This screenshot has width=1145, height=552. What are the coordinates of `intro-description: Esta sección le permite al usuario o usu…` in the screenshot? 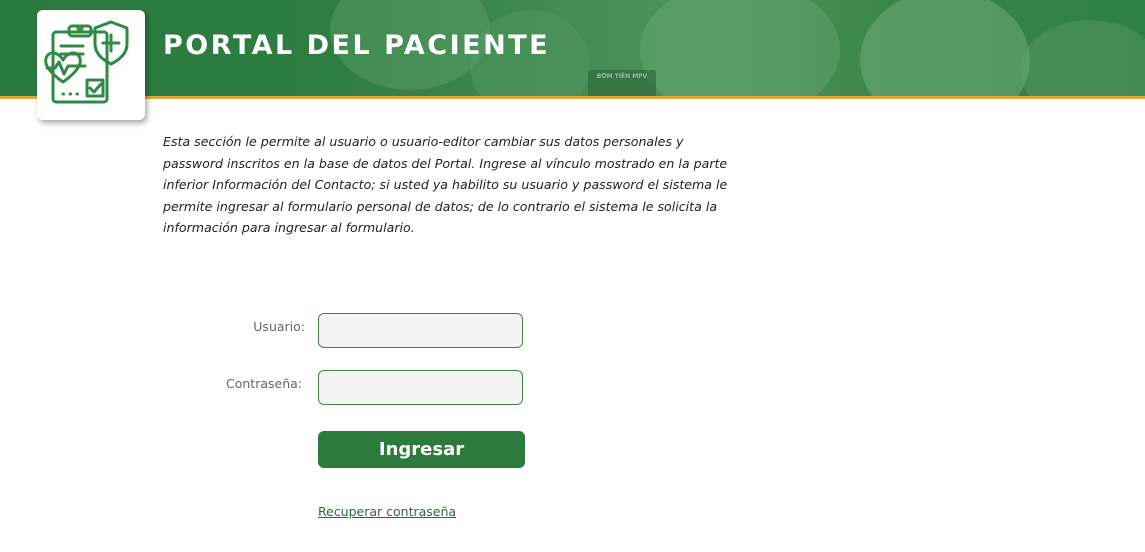 It's located at (445, 184).